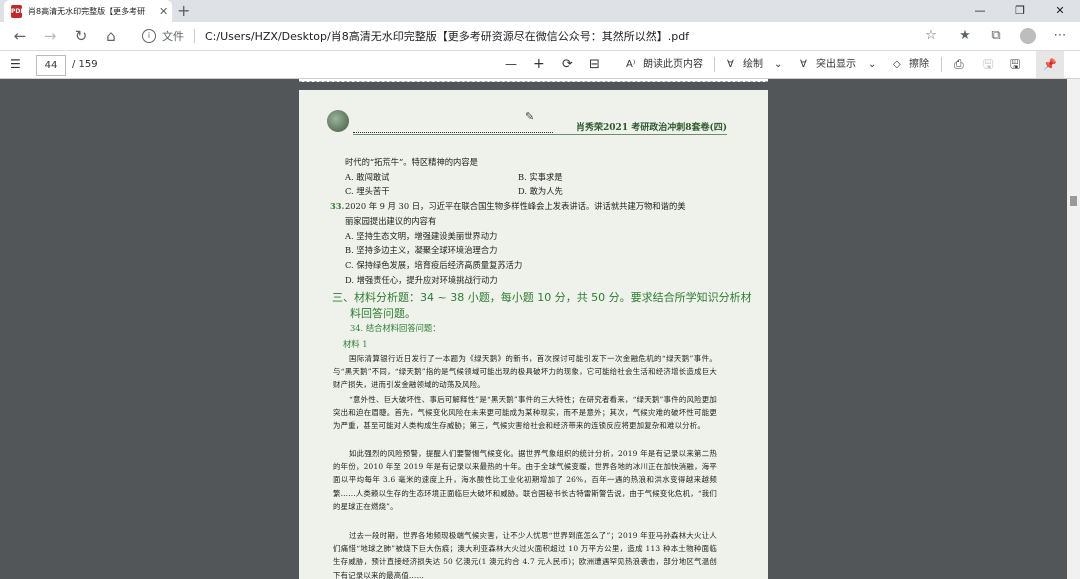 The width and height of the screenshot is (1080, 579). Describe the element at coordinates (51, 65) in the screenshot. I see `page-number-input: 44` at that location.